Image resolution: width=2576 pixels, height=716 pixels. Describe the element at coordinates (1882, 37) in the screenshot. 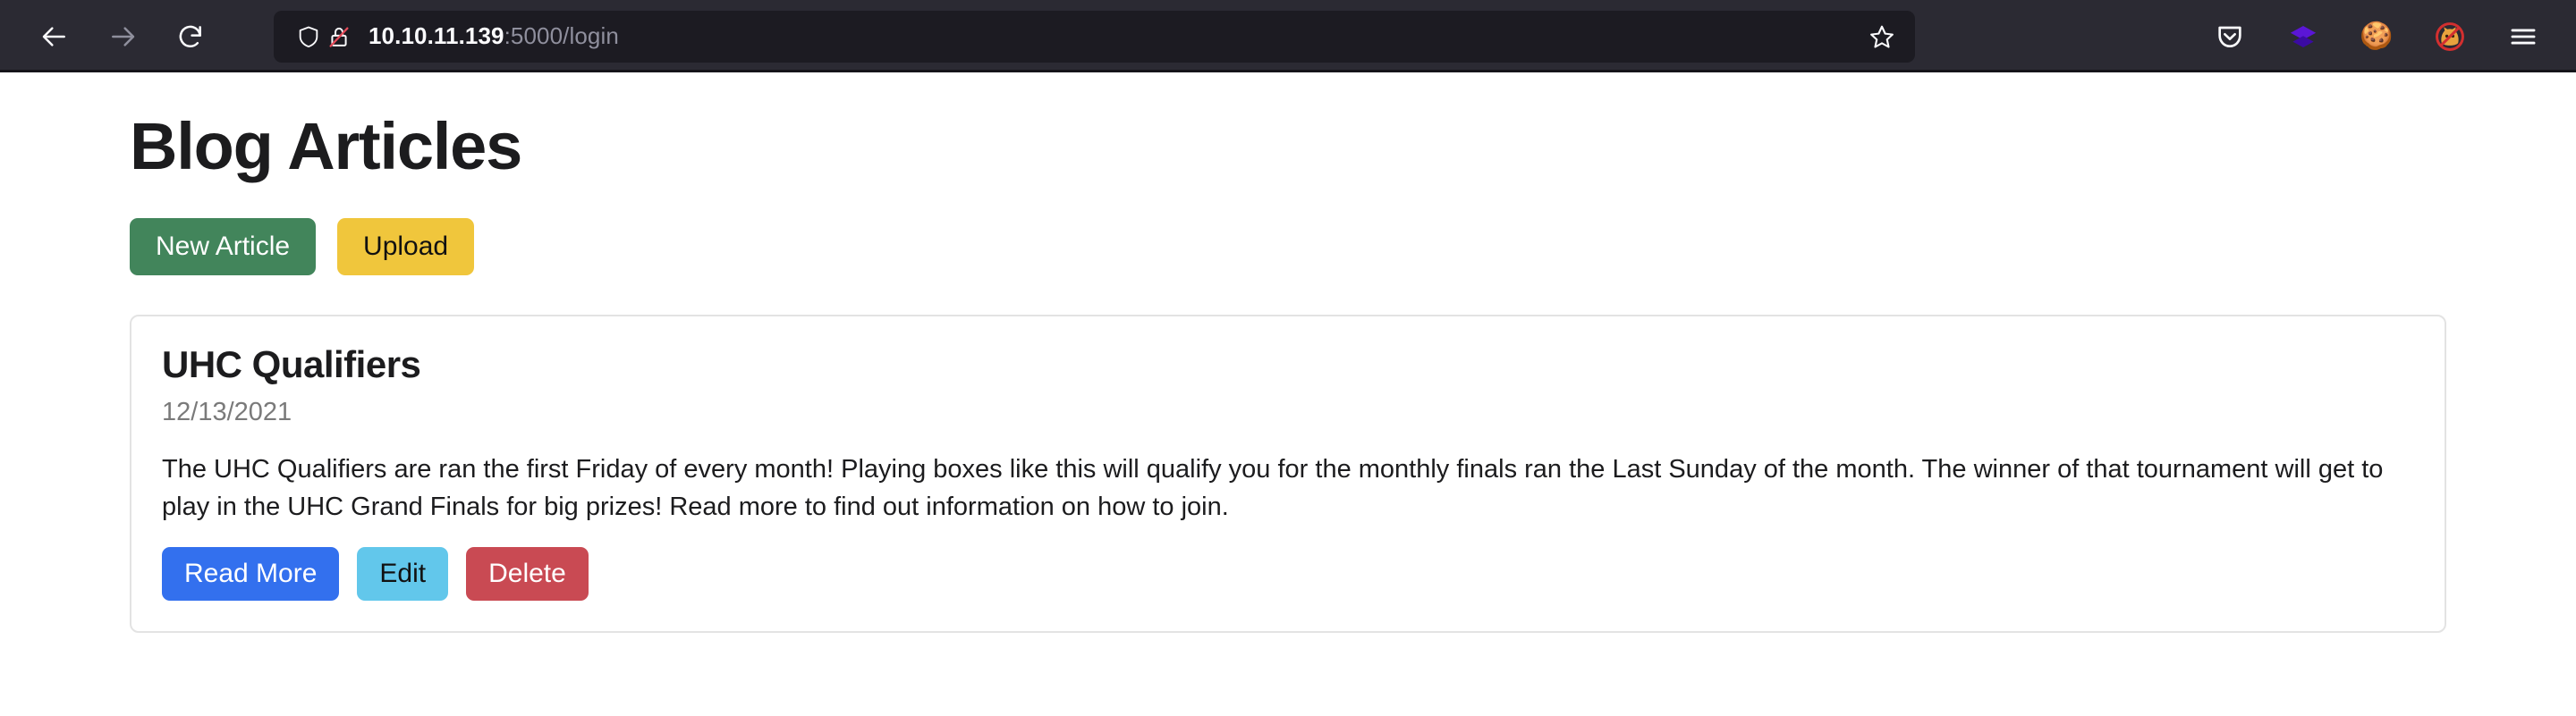

I see `bookmark-star-icon` at that location.